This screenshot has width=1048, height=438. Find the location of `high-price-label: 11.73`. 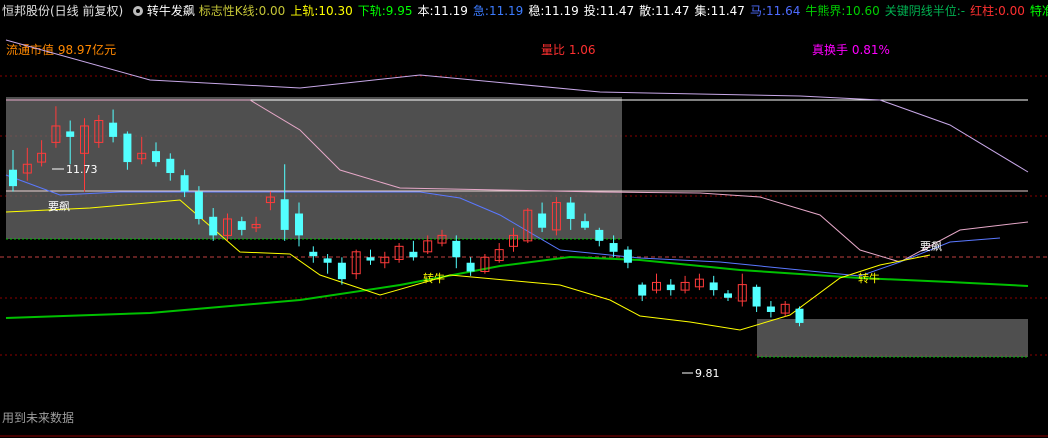

high-price-label: 11.73 is located at coordinates (82, 169).